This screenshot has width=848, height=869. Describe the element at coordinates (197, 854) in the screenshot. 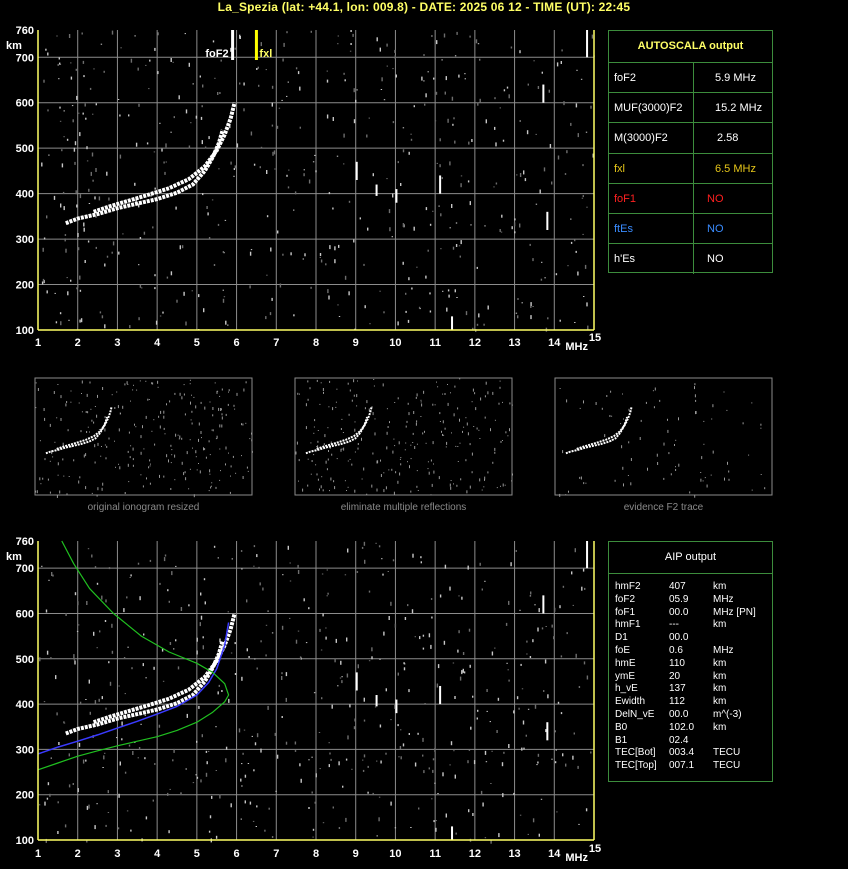

I see `x-tick-label: 5` at that location.